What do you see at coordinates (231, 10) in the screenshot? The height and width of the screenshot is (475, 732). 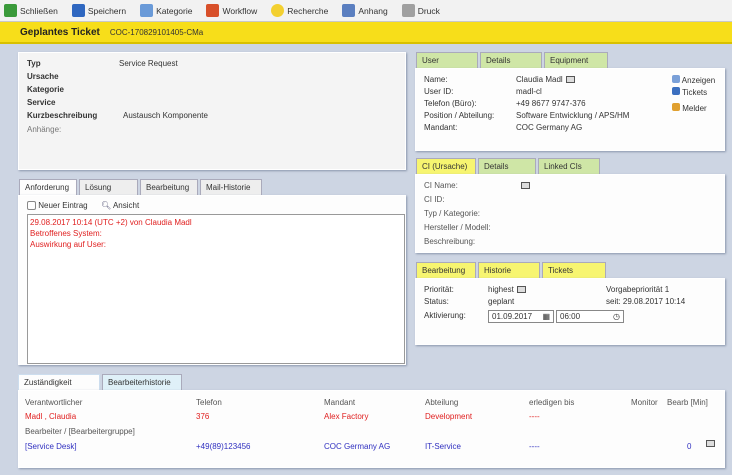 I see `workflow-button: Workflow` at bounding box center [231, 10].